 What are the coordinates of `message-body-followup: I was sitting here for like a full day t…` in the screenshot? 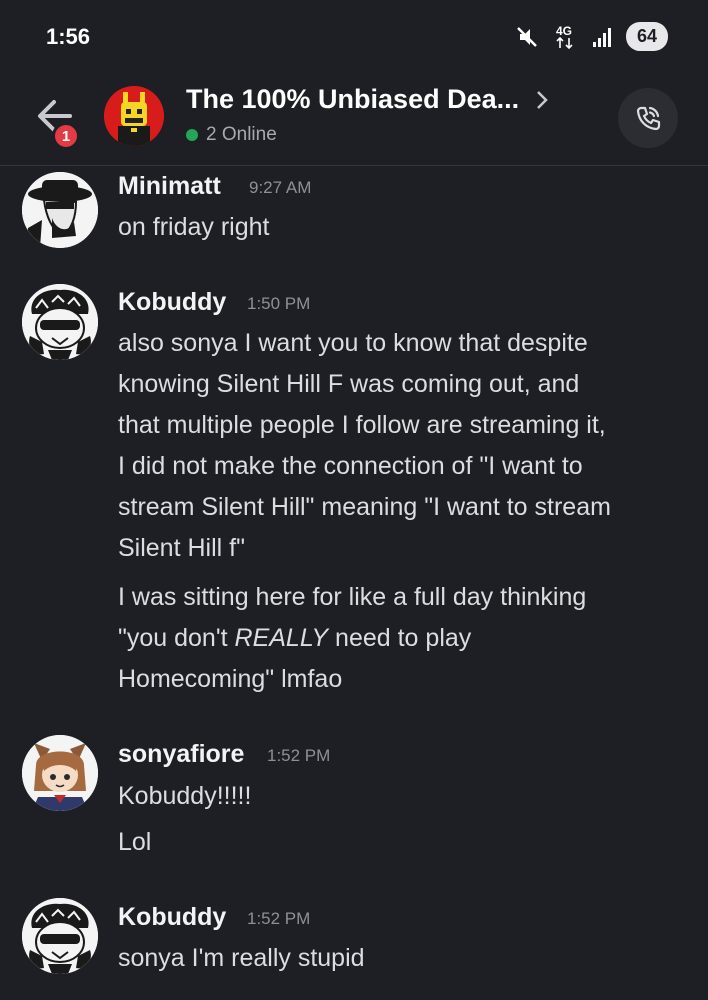 It's located at (405, 638).